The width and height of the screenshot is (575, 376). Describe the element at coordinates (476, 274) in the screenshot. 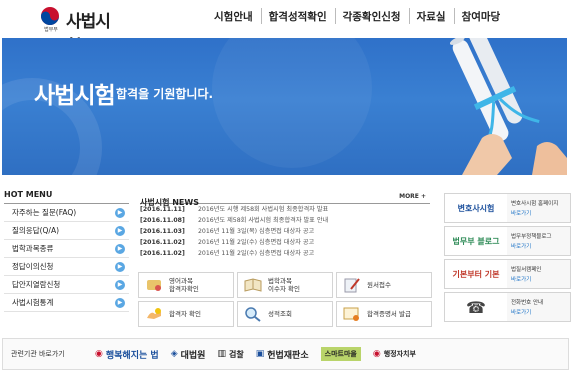

I see `campaign-logo: 기본부터 기본` at that location.